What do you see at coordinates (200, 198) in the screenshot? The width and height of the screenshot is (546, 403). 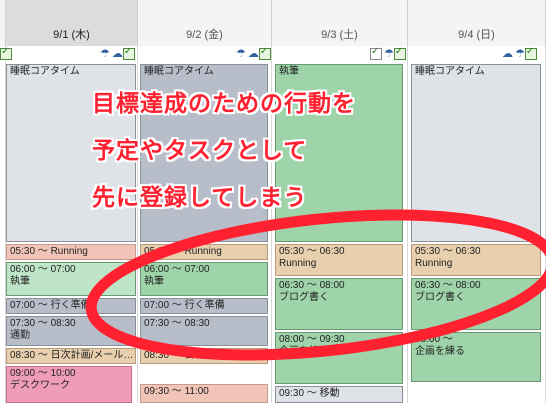 I see `annotation-text-line-3: 先に登録してしまう` at bounding box center [200, 198].